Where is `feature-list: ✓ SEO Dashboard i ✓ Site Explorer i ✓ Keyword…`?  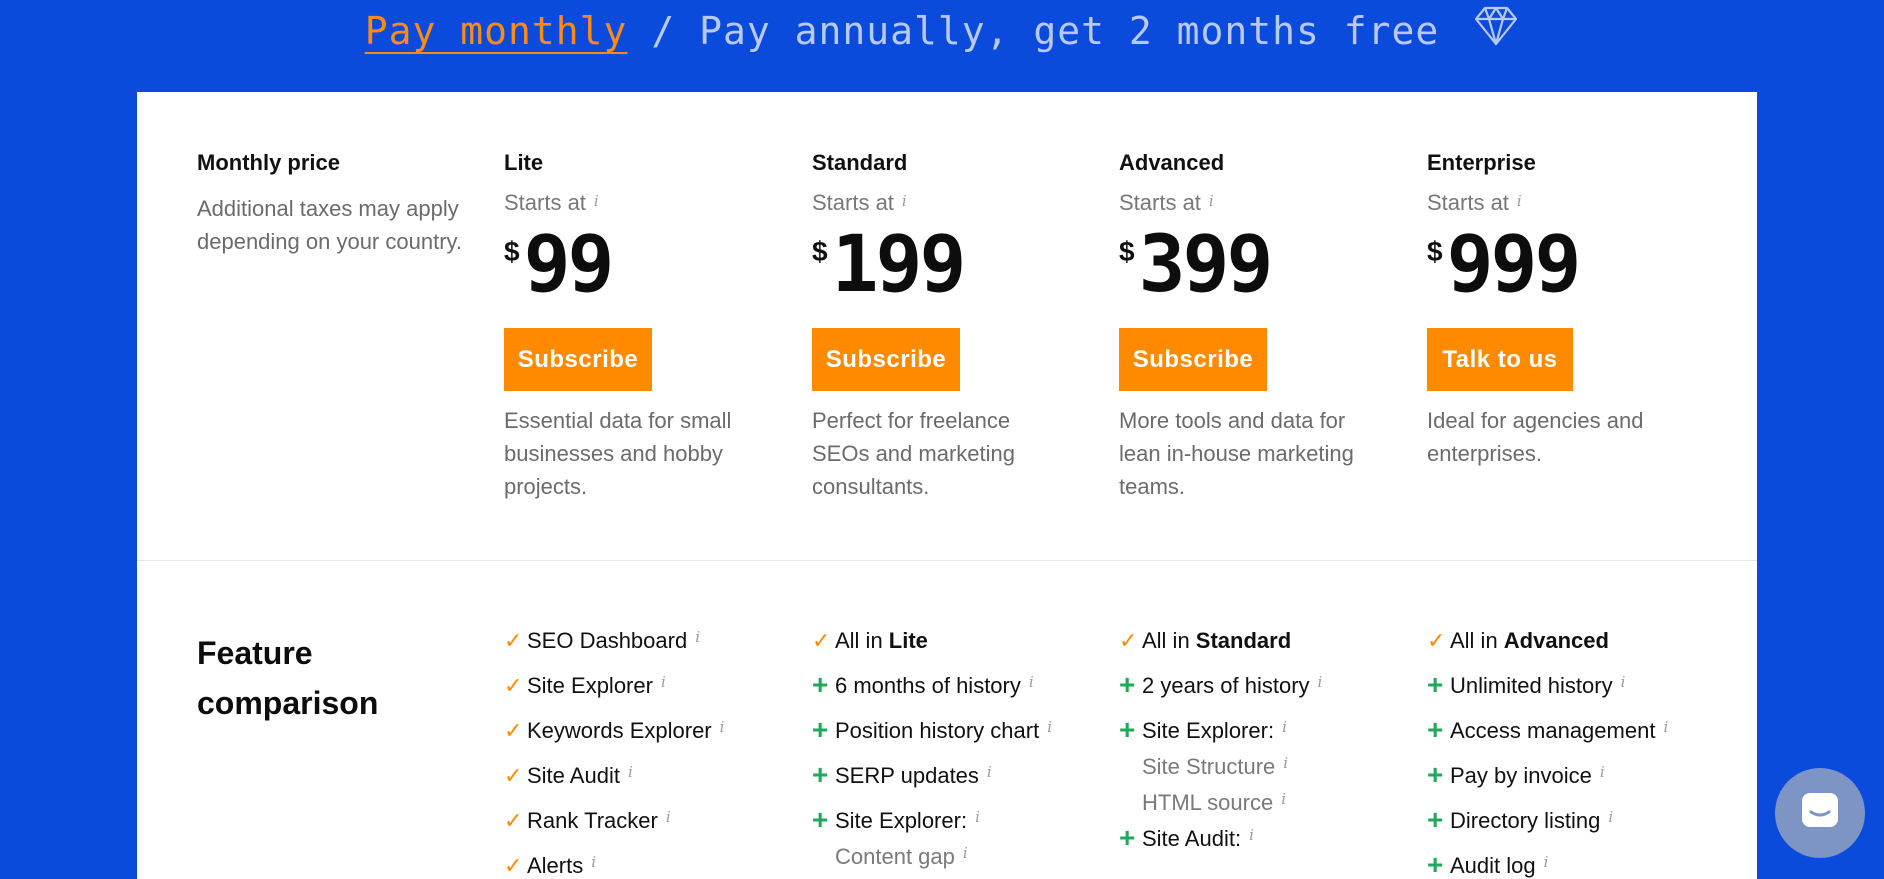 feature-list: ✓ SEO Dashboard i ✓ Site Explorer i ✓ Keyword… is located at coordinates (614, 753).